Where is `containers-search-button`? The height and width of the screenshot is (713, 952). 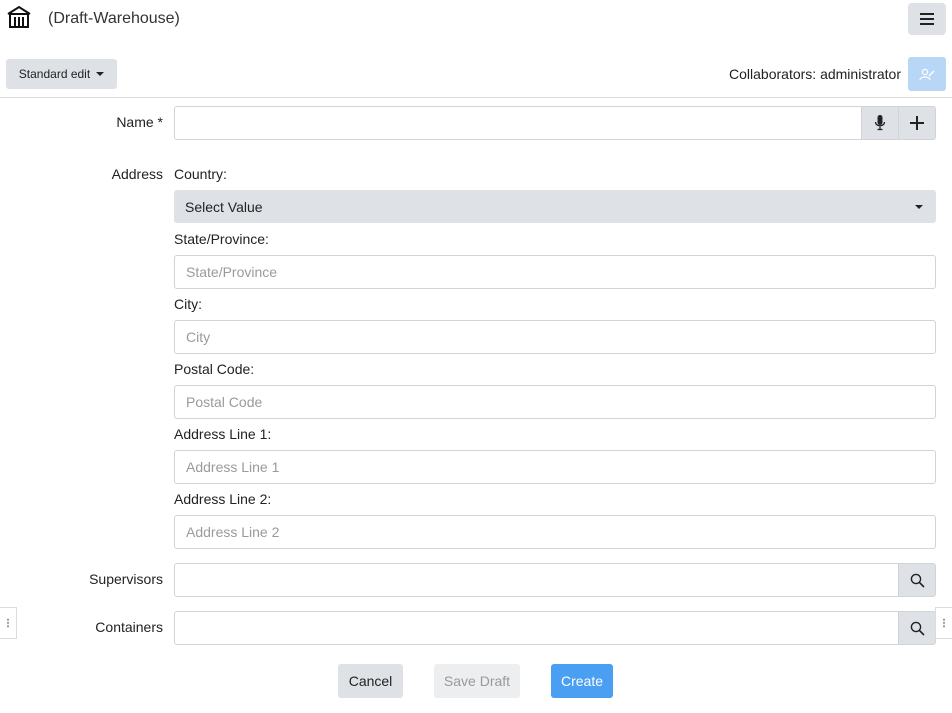
containers-search-button is located at coordinates (917, 628).